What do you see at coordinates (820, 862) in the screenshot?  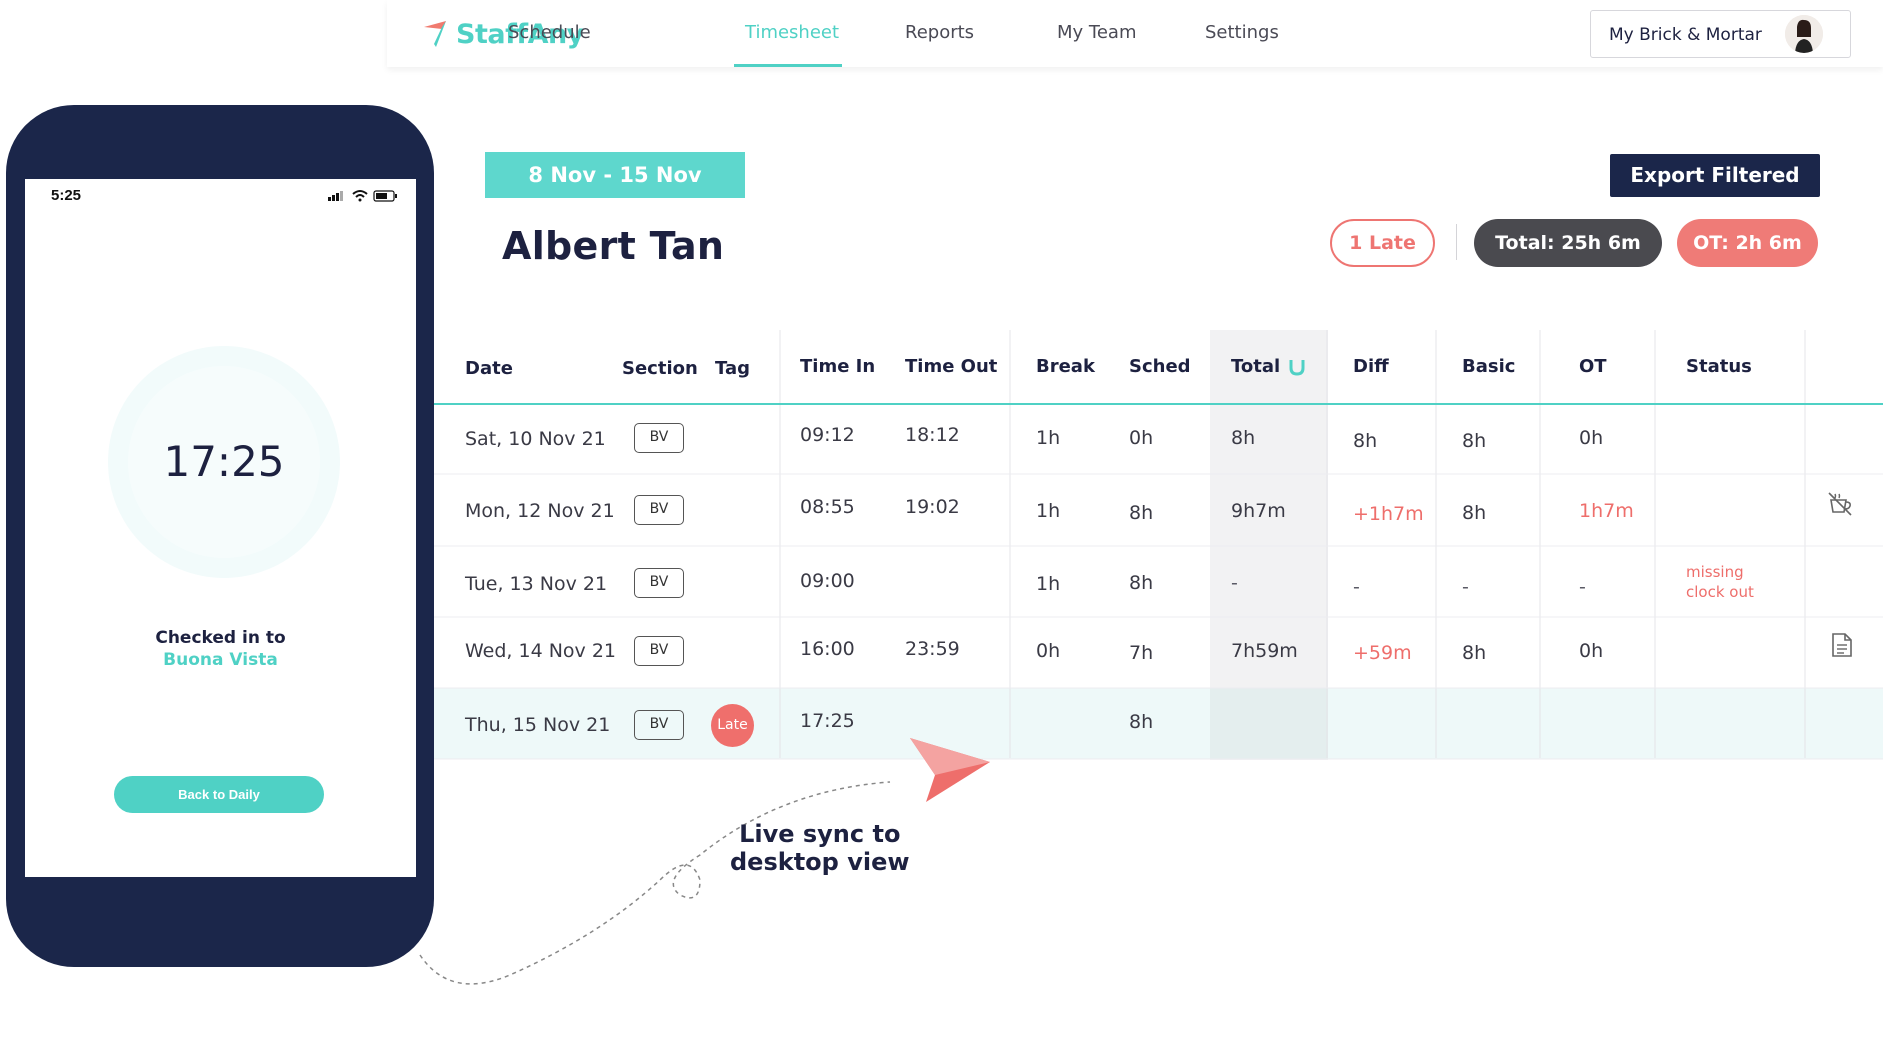 I see `caption-line-2: desktop view` at bounding box center [820, 862].